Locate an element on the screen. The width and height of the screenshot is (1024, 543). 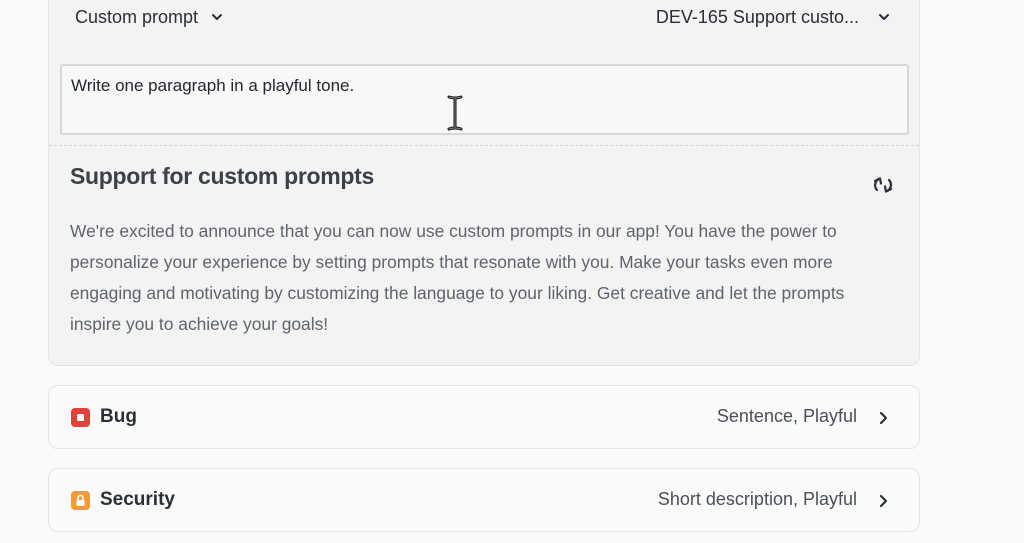
text-cursor-icon is located at coordinates (455, 113).